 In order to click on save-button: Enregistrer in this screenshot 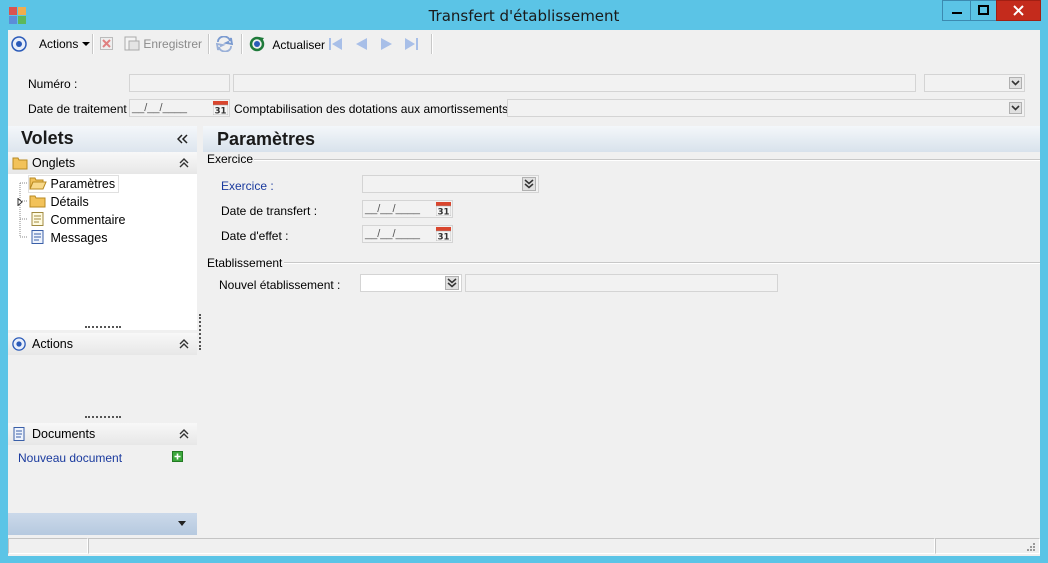, I will do `click(163, 44)`.